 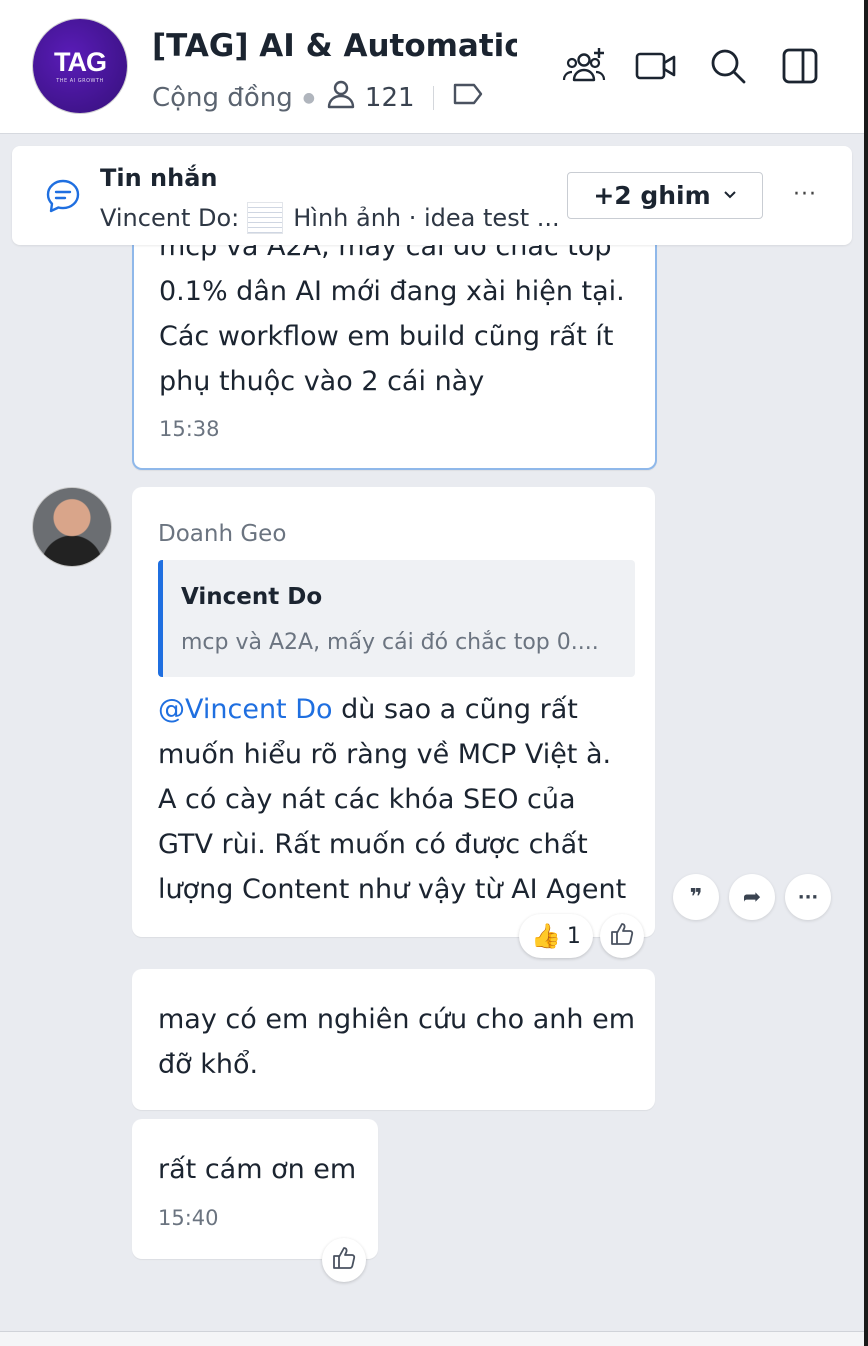 What do you see at coordinates (730, 196) in the screenshot?
I see `chevron-down-icon` at bounding box center [730, 196].